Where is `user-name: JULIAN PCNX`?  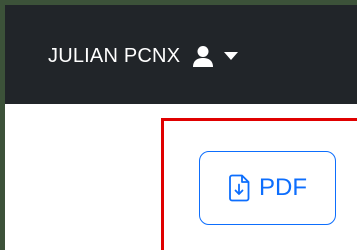
user-name: JULIAN PCNX is located at coordinates (114, 56).